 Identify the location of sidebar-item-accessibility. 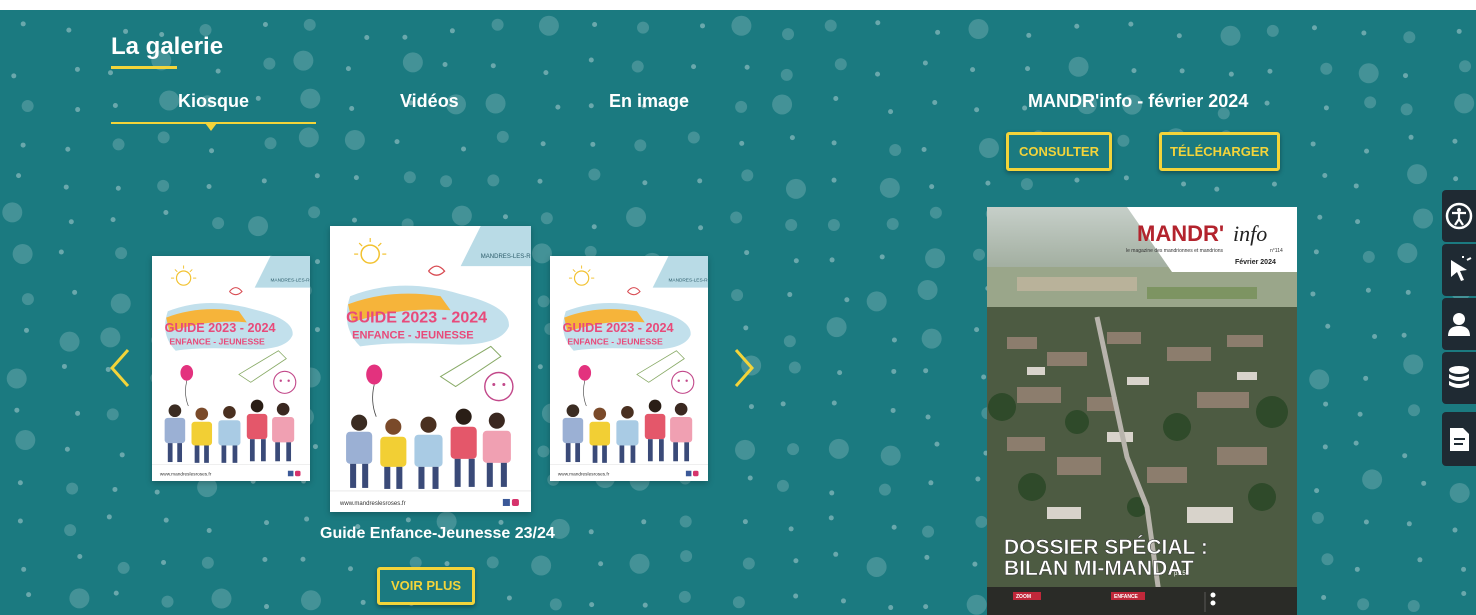
(1459, 216).